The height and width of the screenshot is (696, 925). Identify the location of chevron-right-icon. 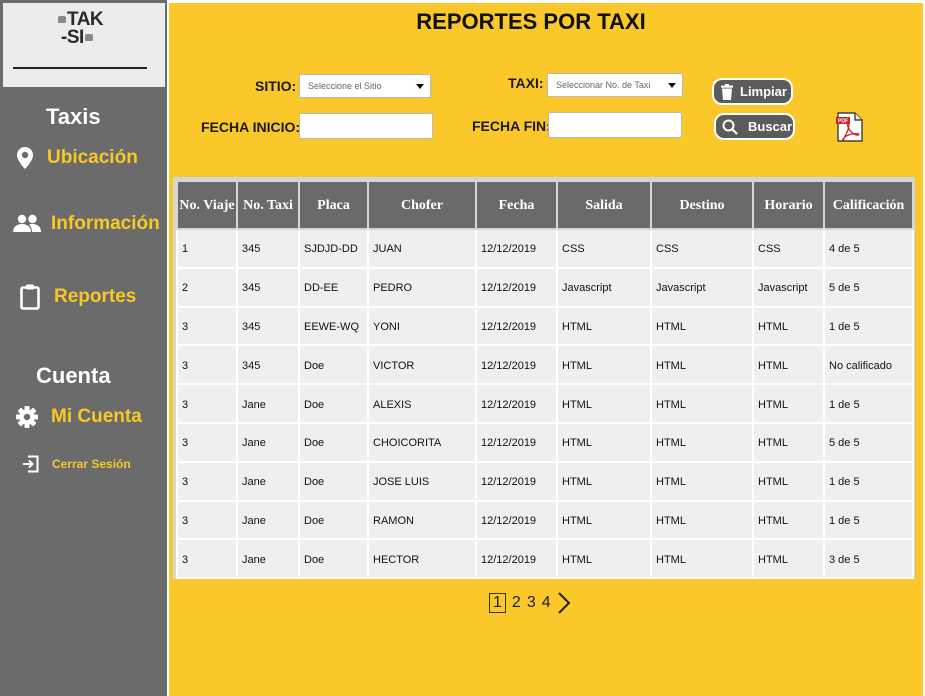
(564, 603).